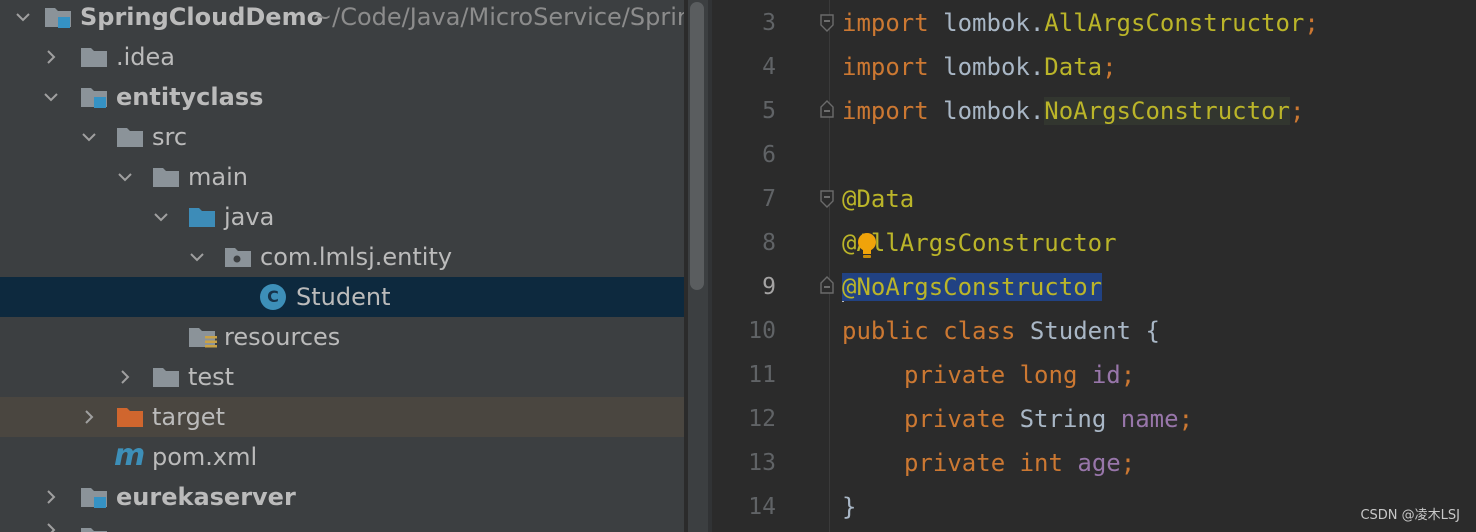 This screenshot has width=1476, height=532. I want to click on tree-label-package: com.lmlsj.entity, so click(356, 257).